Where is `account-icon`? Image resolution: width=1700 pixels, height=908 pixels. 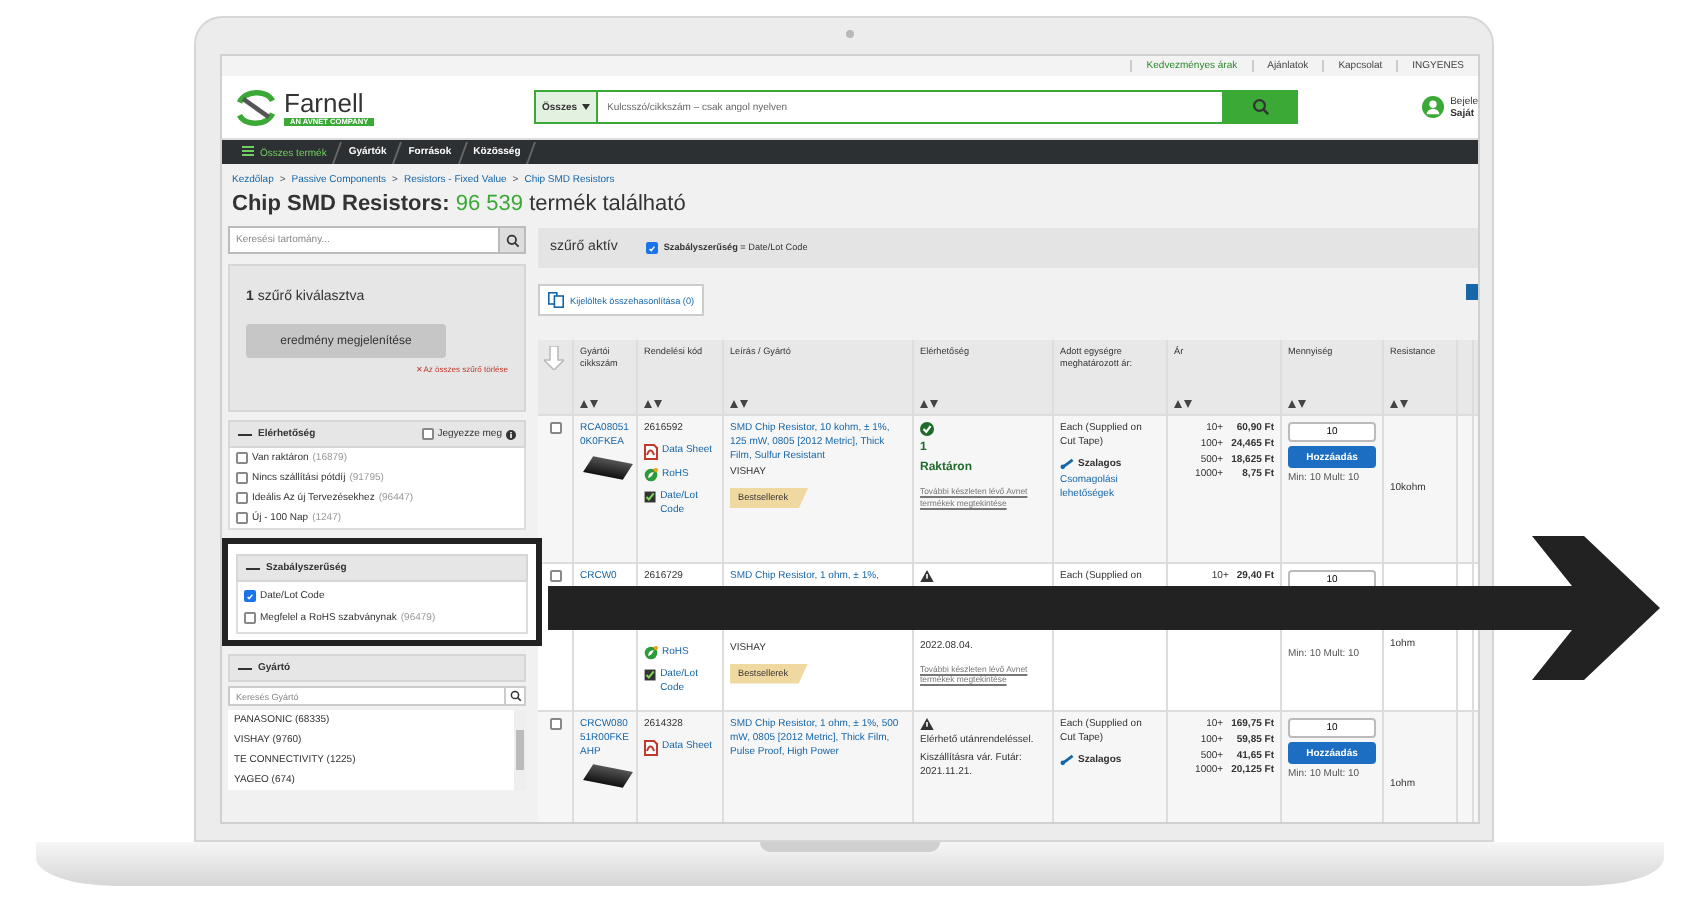
account-icon is located at coordinates (1433, 107).